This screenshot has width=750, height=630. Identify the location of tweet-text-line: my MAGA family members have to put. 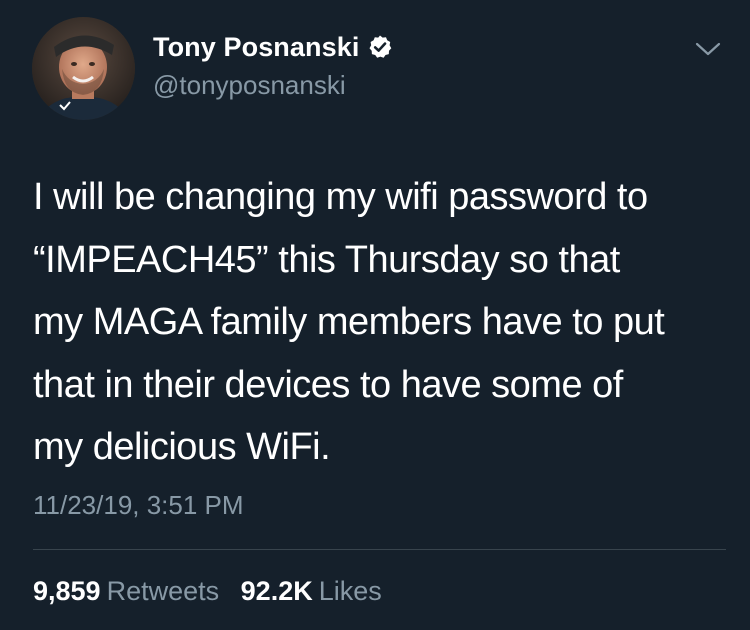
(349, 322).